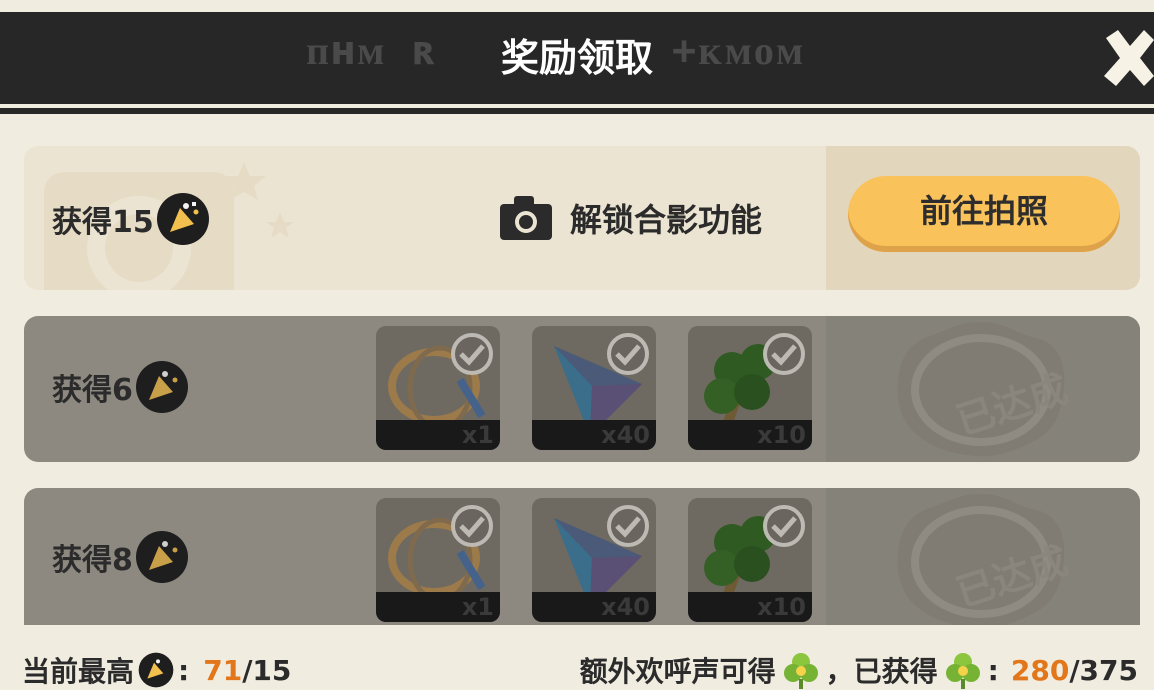 Image resolution: width=1154 pixels, height=690 pixels. Describe the element at coordinates (1103, 670) in the screenshot. I see `obtained-total: /375` at that location.